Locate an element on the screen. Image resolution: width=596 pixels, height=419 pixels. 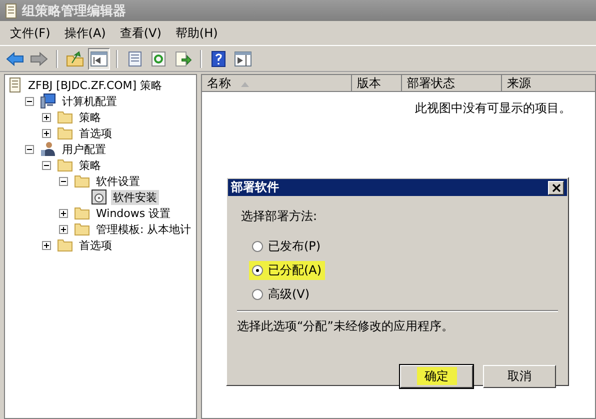
menu-item: 操作(A) is located at coordinates (85, 33).